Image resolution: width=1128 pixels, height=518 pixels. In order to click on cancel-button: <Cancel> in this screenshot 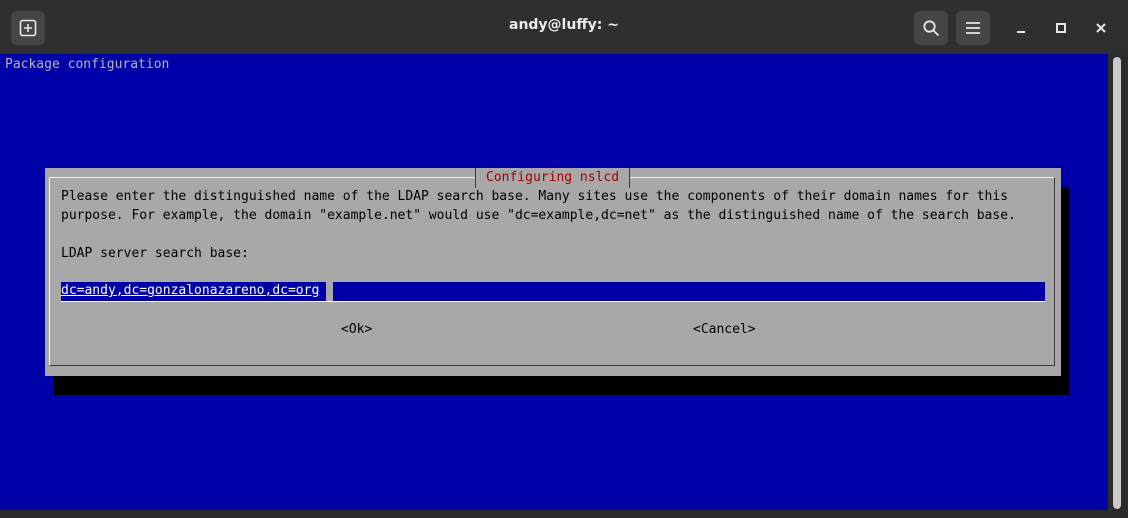, I will do `click(724, 329)`.